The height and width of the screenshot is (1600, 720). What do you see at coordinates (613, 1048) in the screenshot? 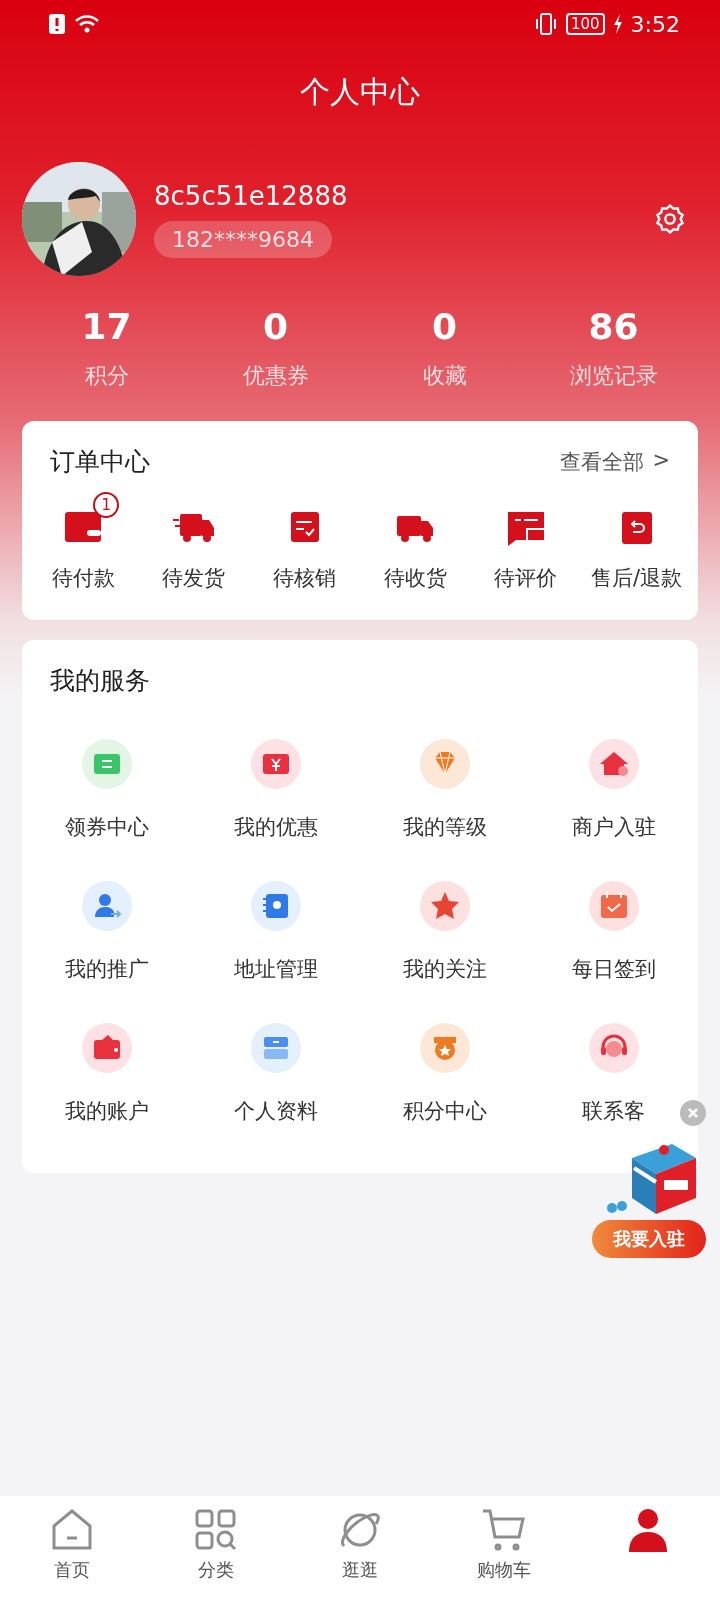
I see `headset-icon` at bounding box center [613, 1048].